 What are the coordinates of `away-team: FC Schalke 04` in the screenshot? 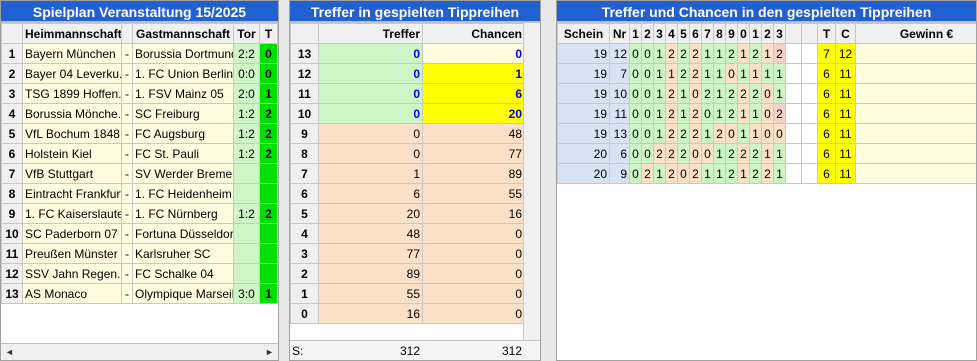 It's located at (183, 273).